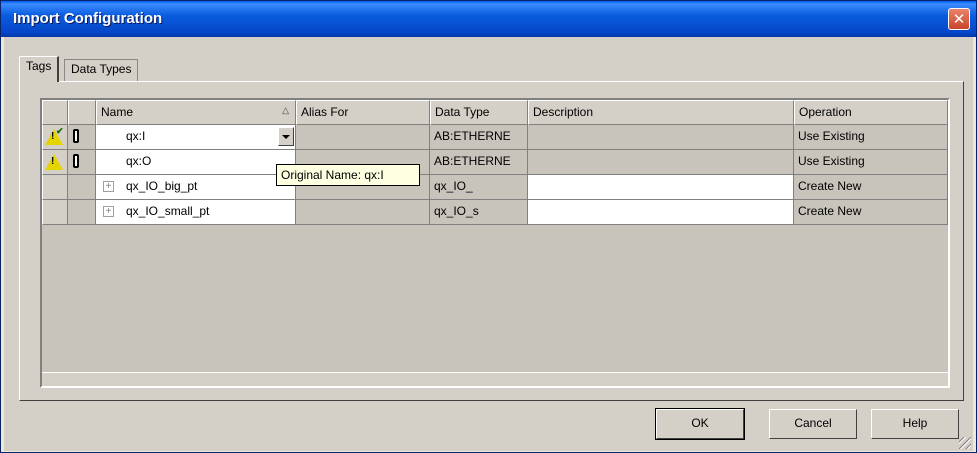 The height and width of the screenshot is (453, 977). I want to click on name-cell: qx:O, so click(196, 162).